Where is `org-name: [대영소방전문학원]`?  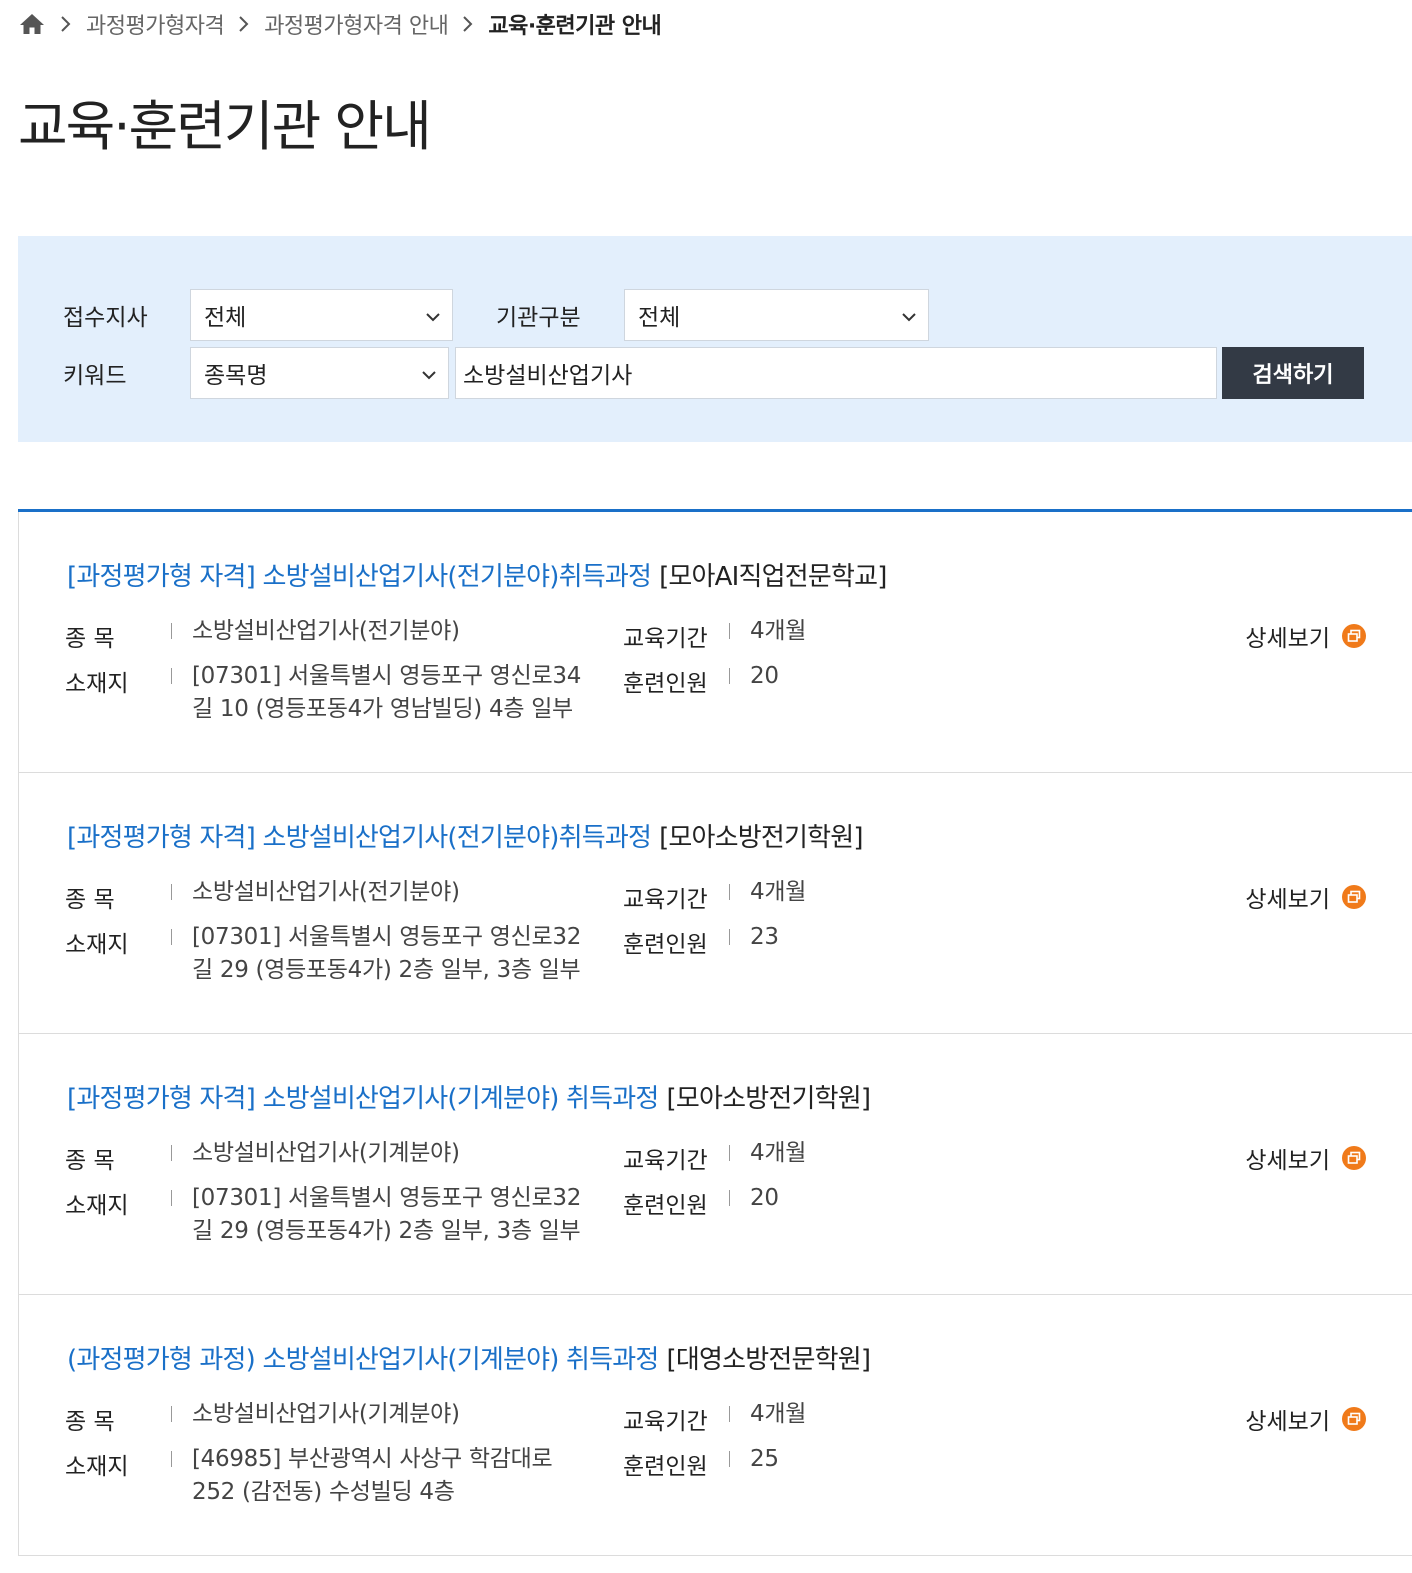 org-name: [대영소방전문학원] is located at coordinates (768, 1360).